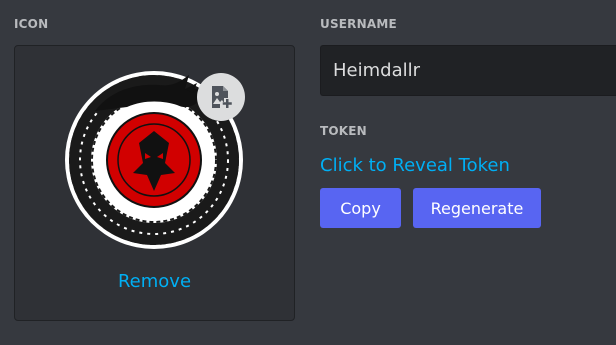 Image resolution: width=616 pixels, height=345 pixels. I want to click on reveal-token-link: Click to Reveal Token, so click(415, 165).